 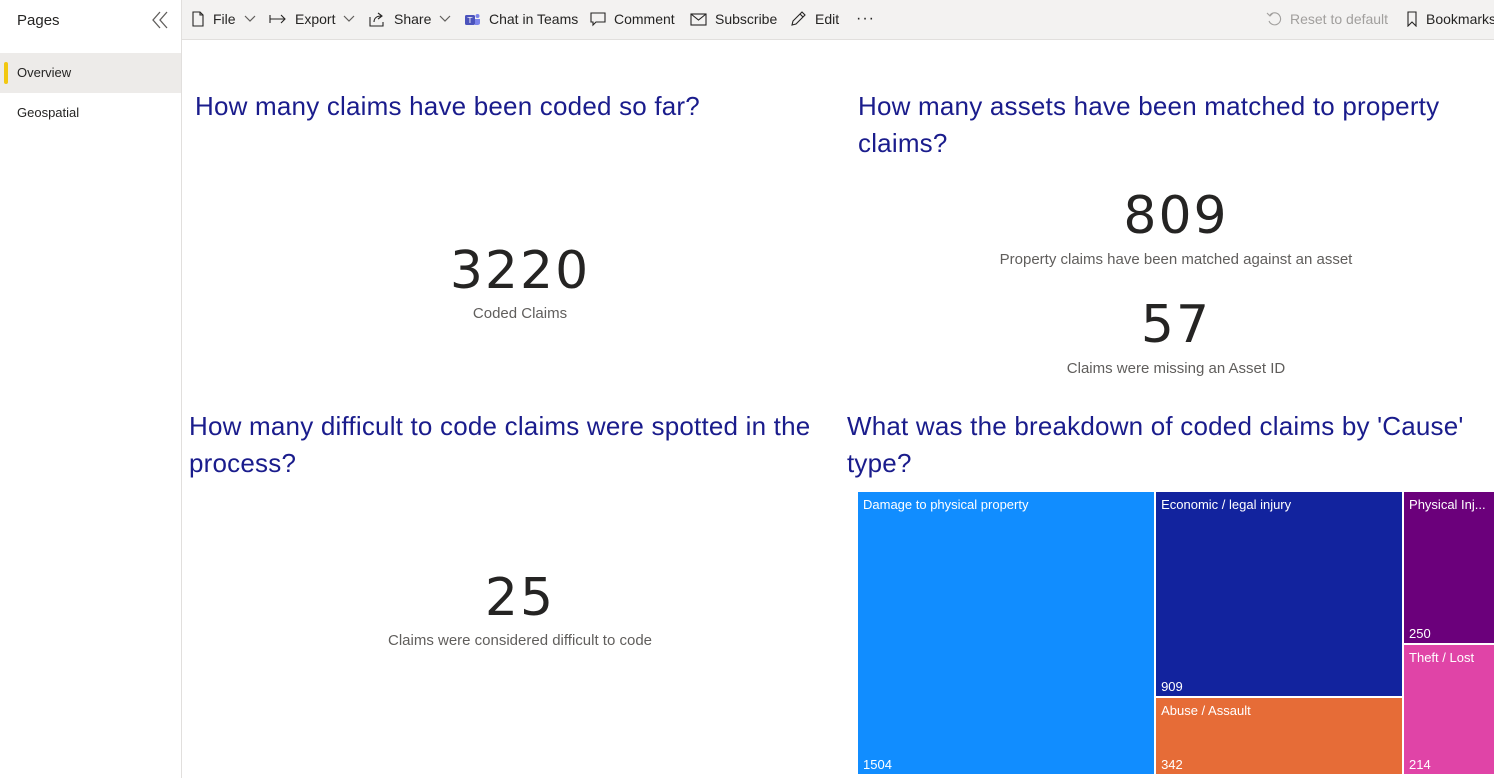 I want to click on more-options-icon: ···, so click(x=865, y=18).